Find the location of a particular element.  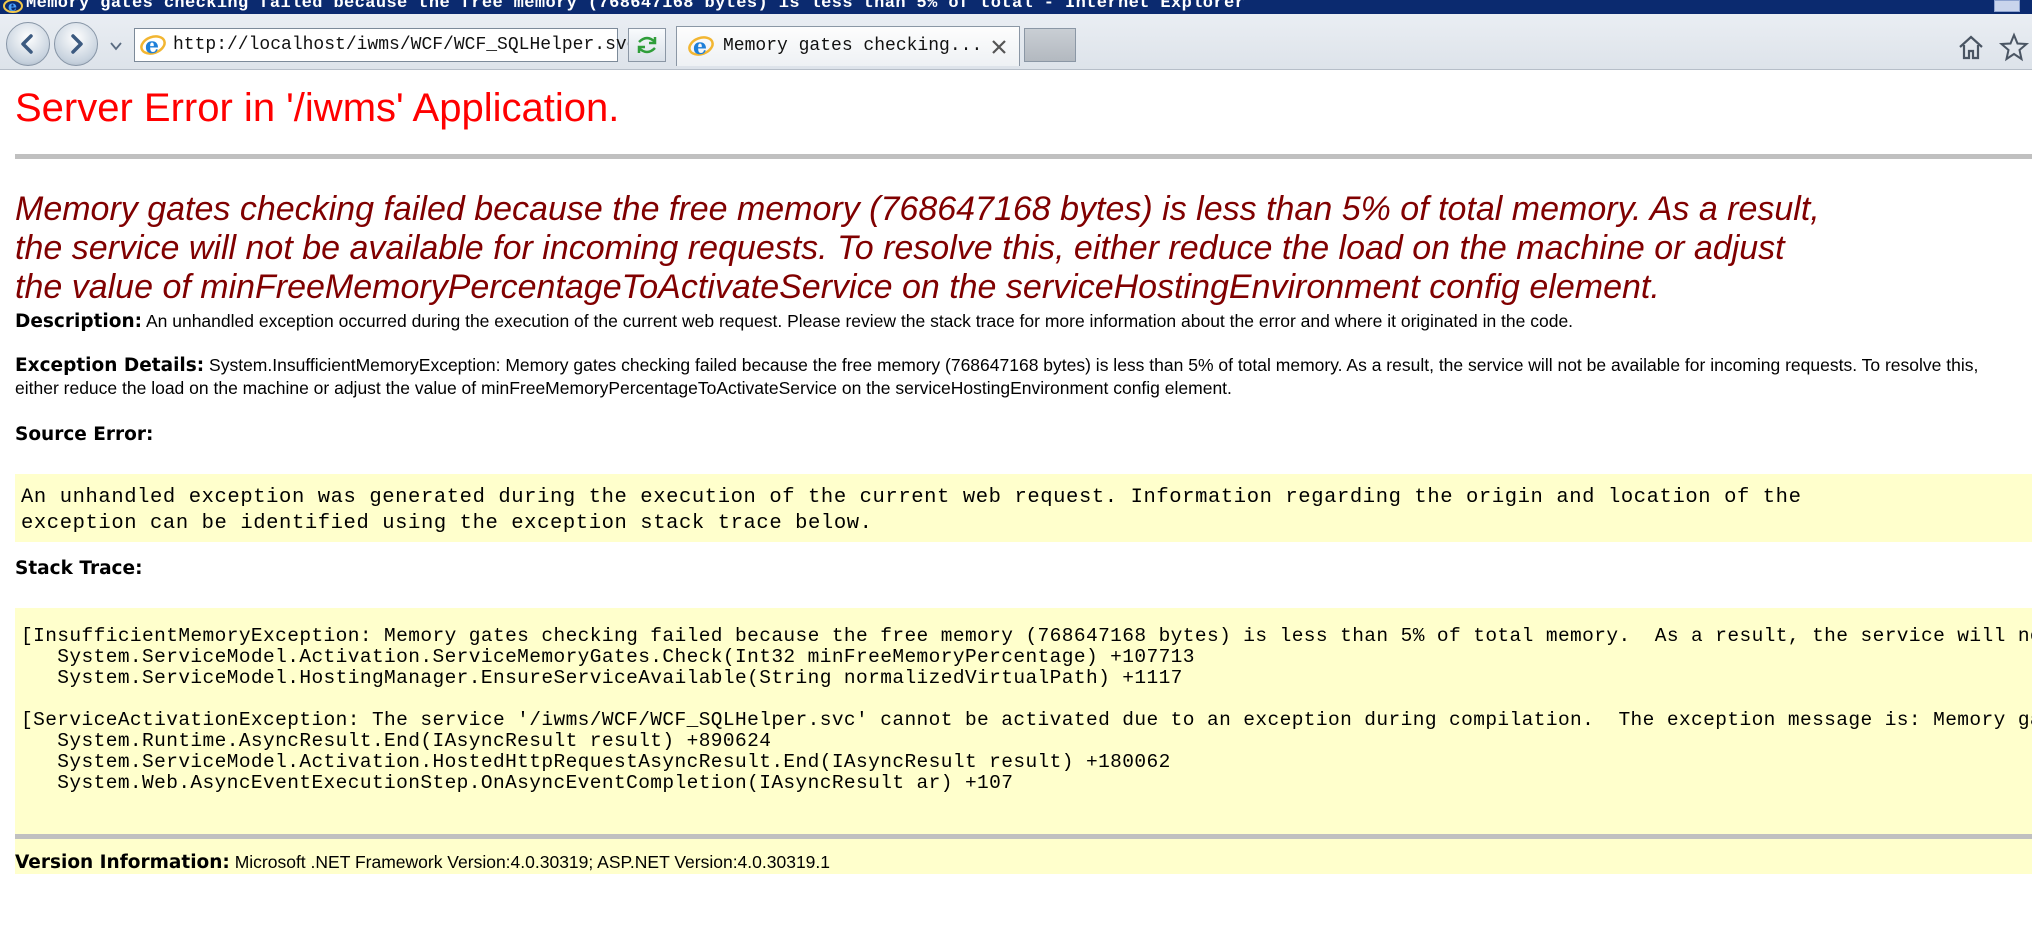

description-label: Description: is located at coordinates (79, 321).